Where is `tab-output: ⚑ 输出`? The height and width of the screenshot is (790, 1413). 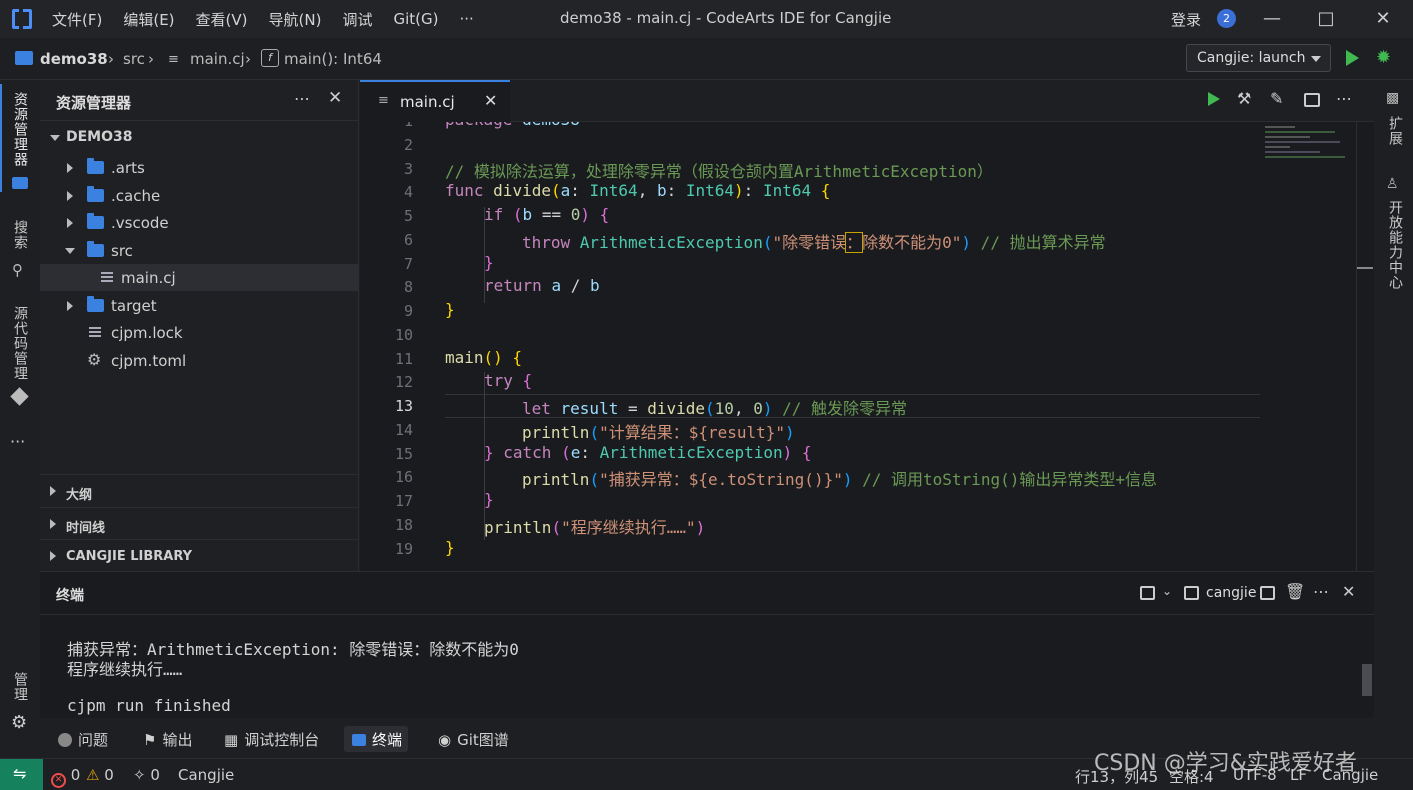
tab-output: ⚑ 输出 is located at coordinates (166, 739).